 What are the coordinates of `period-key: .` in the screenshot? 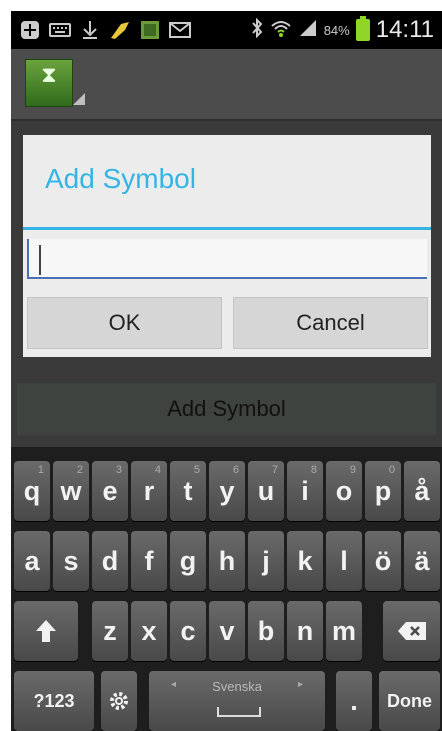 It's located at (354, 701).